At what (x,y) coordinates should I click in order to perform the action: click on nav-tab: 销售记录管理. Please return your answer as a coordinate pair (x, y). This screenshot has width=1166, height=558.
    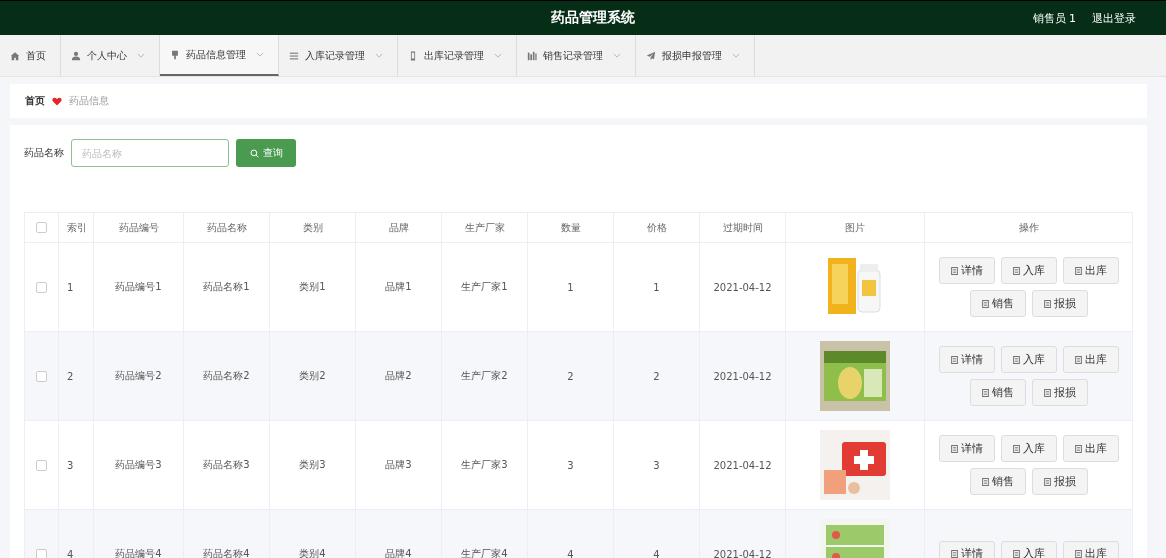
    Looking at the image, I should click on (576, 55).